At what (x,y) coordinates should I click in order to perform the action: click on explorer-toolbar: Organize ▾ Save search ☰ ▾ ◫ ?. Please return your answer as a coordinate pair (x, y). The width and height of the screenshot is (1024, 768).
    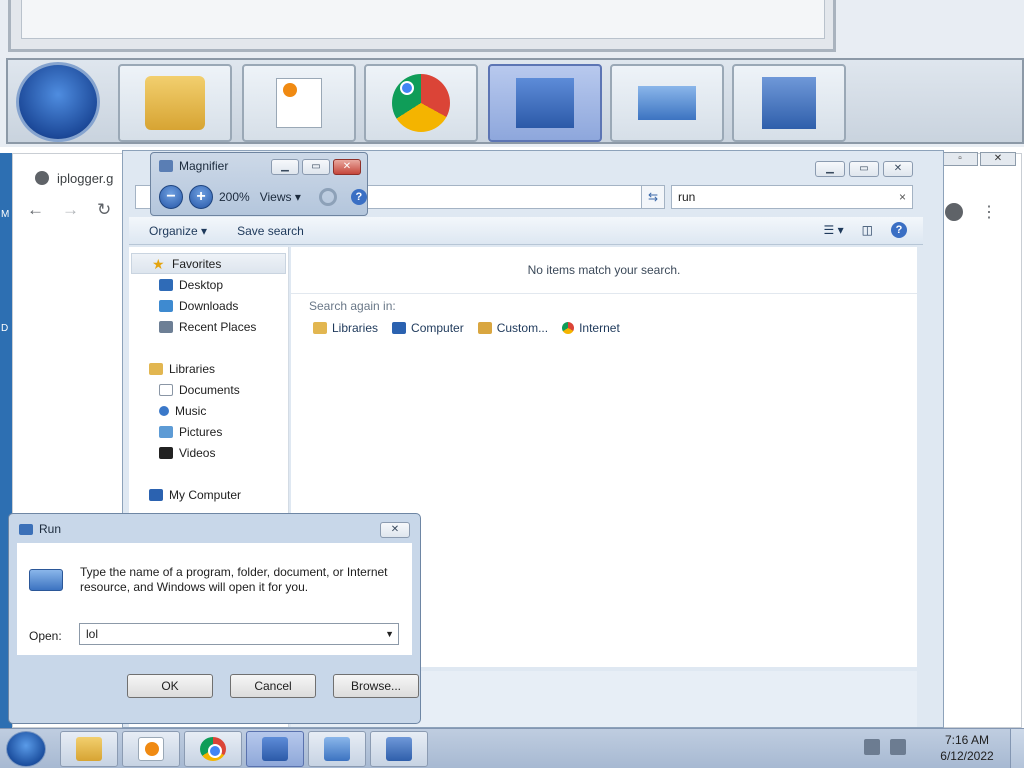
    Looking at the image, I should click on (526, 231).